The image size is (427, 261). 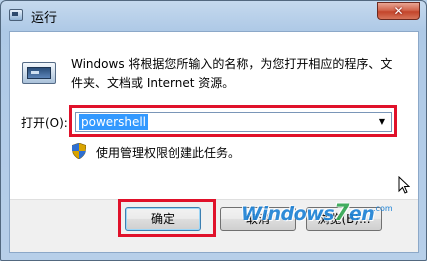 I want to click on watermark-seven: 7, so click(x=341, y=213).